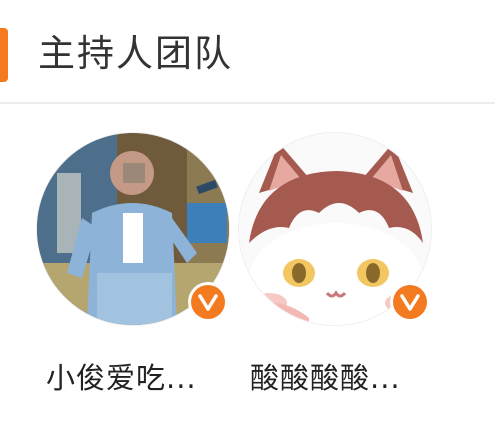 The image size is (495, 441). Describe the element at coordinates (135, 53) in the screenshot. I see `section-title: 主持人团队` at that location.